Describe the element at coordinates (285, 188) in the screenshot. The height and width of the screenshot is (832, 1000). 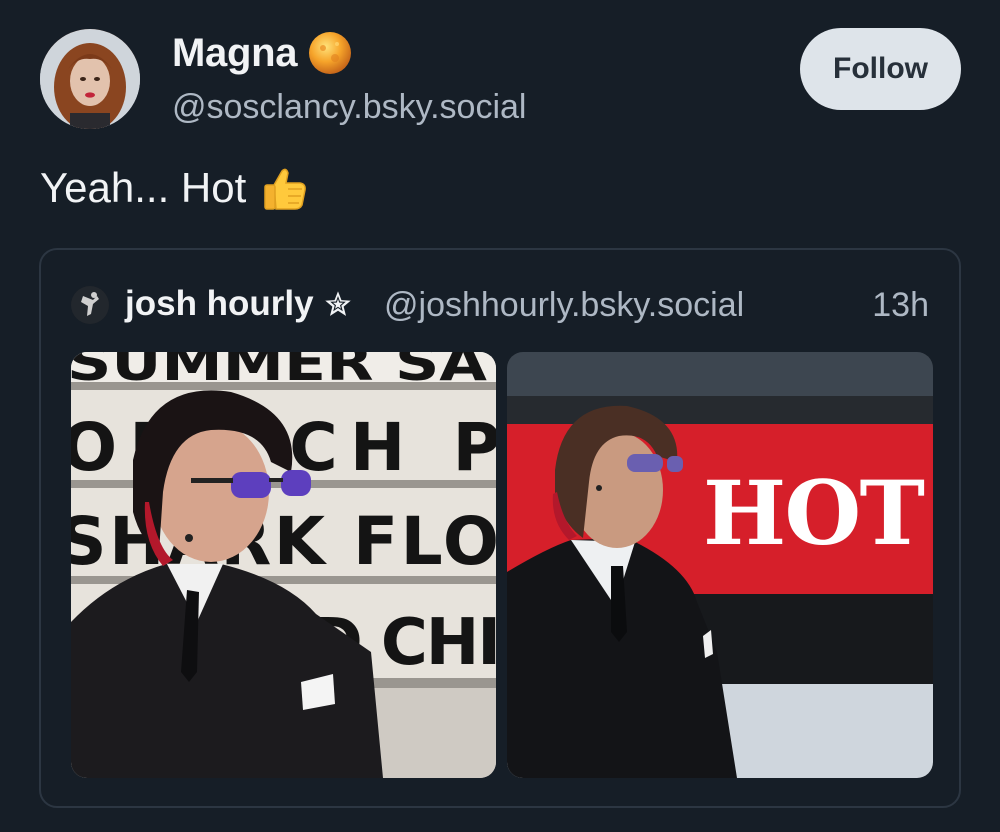
I see `thumbs-up-icon` at that location.